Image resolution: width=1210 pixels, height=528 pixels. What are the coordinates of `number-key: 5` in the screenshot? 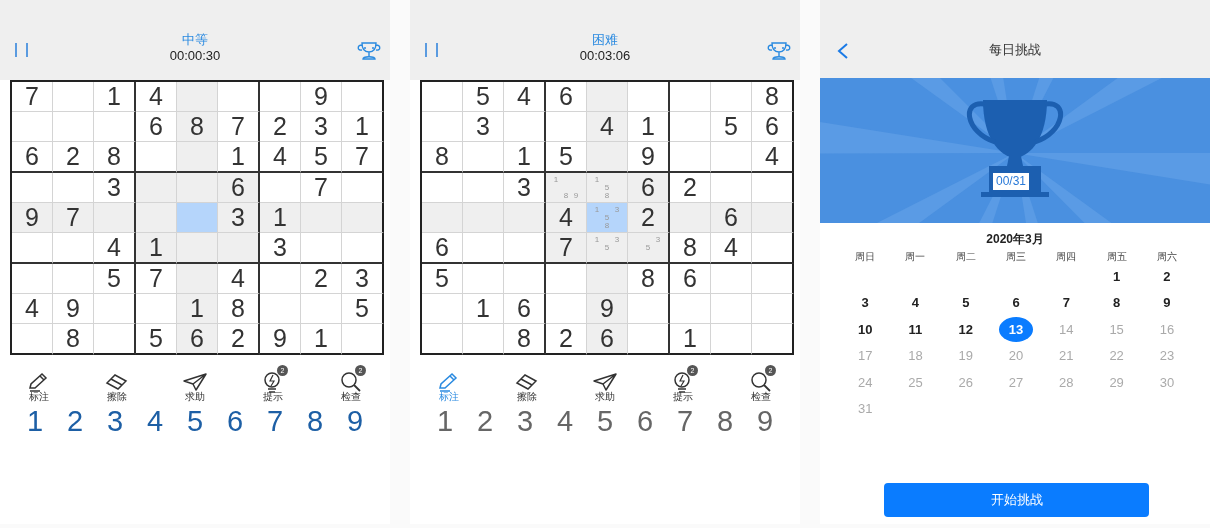 It's located at (195, 421).